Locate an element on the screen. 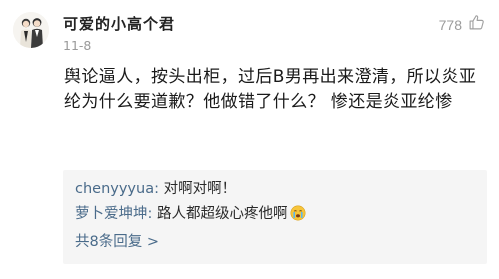  thumbs-up-icon is located at coordinates (476, 24).